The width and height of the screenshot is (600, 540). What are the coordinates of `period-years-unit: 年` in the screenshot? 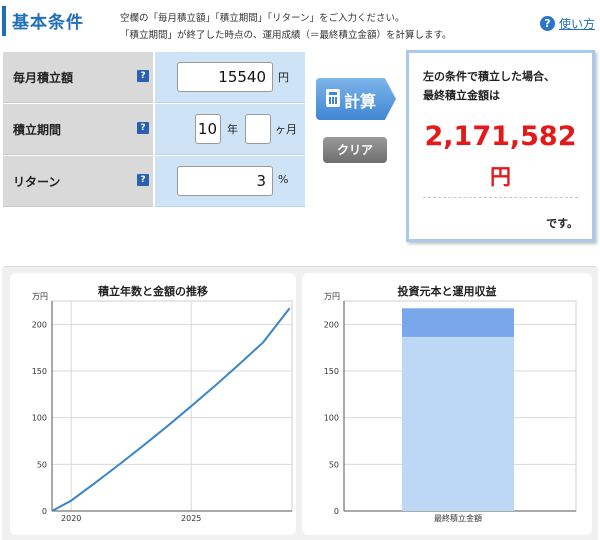 It's located at (232, 129).